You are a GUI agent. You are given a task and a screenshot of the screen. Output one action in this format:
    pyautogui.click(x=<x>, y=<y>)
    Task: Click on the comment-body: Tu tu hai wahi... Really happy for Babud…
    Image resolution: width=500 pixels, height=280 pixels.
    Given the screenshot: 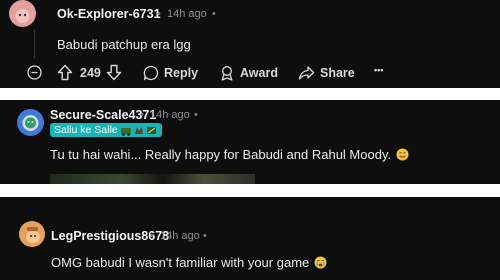 What is the action you would take?
    pyautogui.click(x=229, y=154)
    